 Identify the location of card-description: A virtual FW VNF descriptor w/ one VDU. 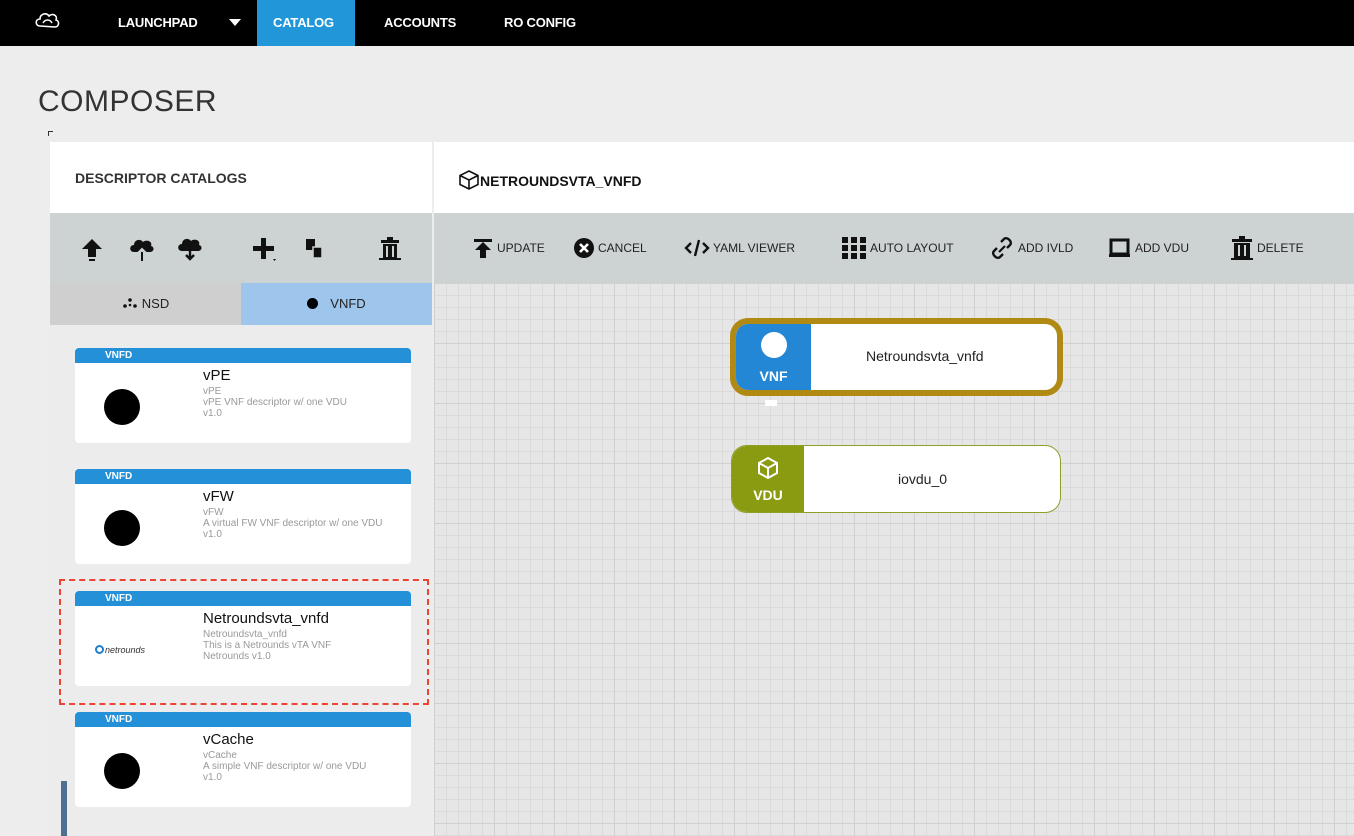
(293, 523).